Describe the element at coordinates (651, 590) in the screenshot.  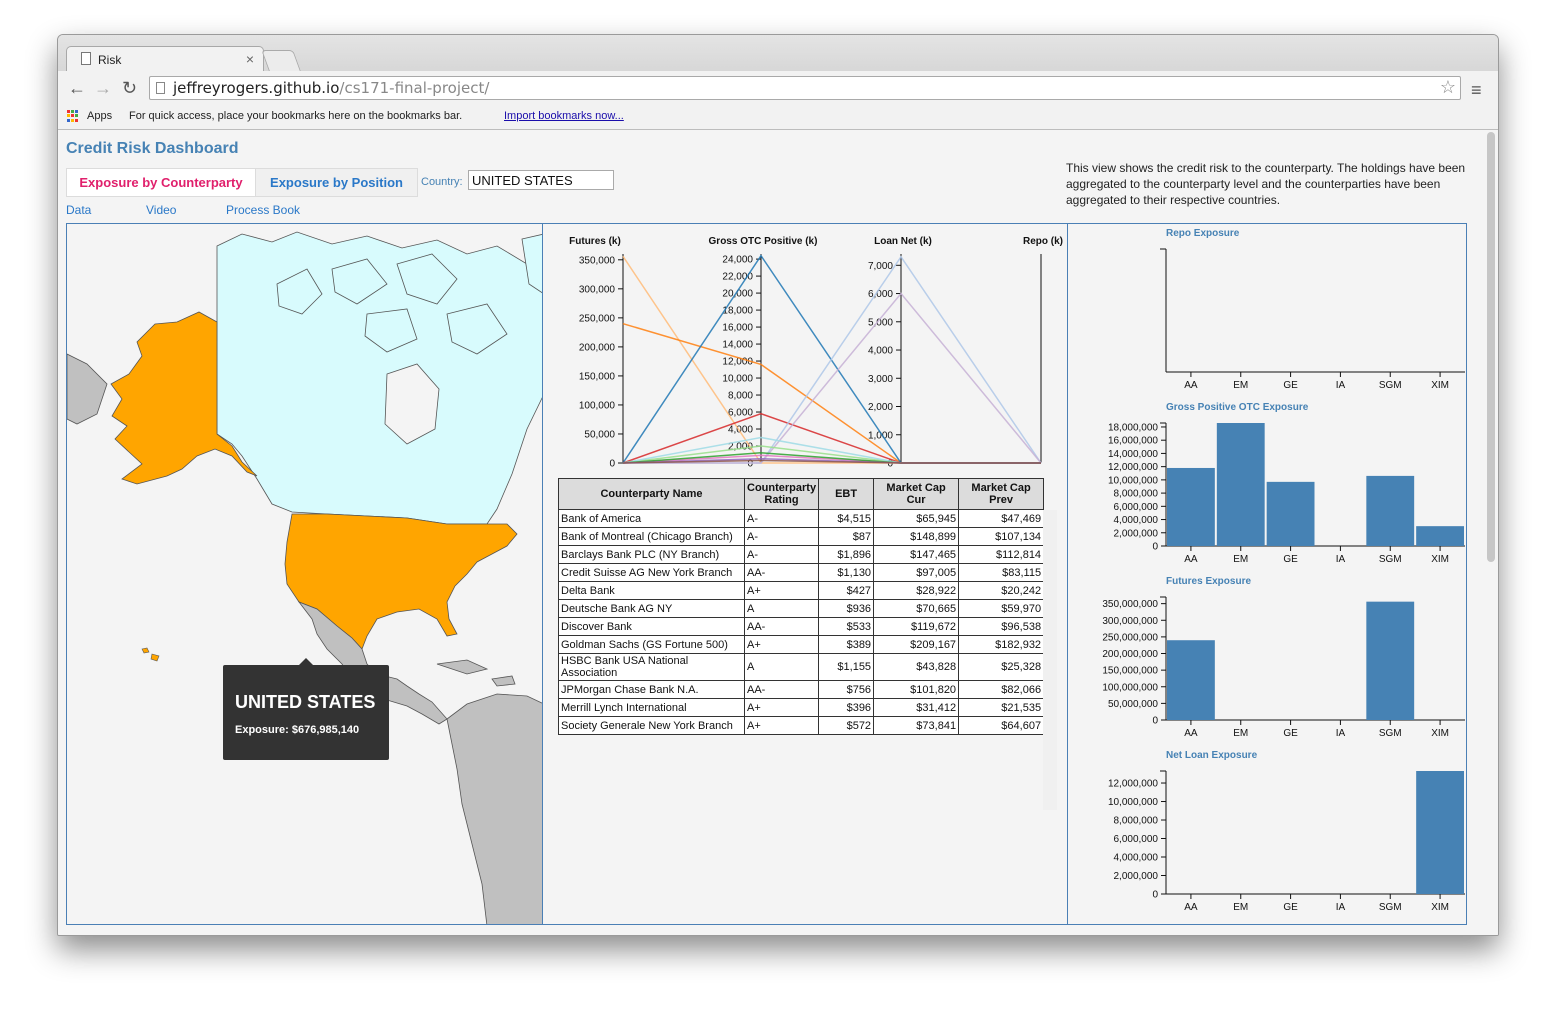
I see `cell-name: Delta Bank` at that location.